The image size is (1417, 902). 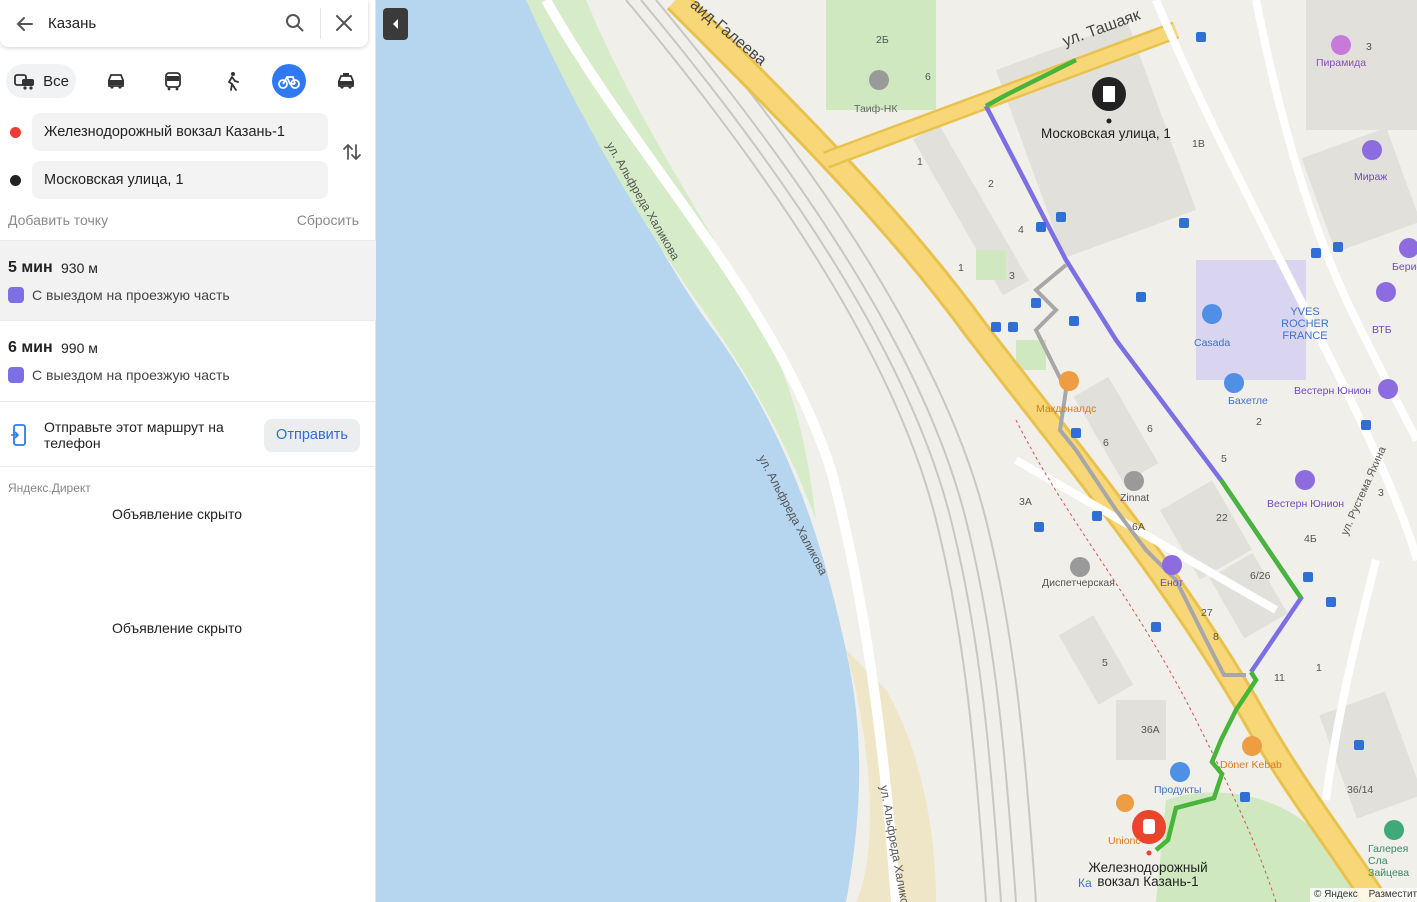 What do you see at coordinates (180, 180) in the screenshot?
I see `destination-field: Московская улица, 1` at bounding box center [180, 180].